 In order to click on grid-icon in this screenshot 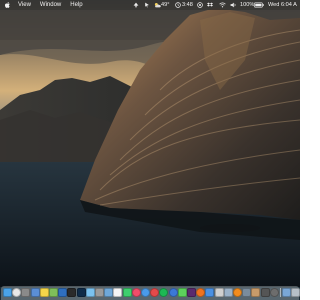, I will do `click(247, 292)`.